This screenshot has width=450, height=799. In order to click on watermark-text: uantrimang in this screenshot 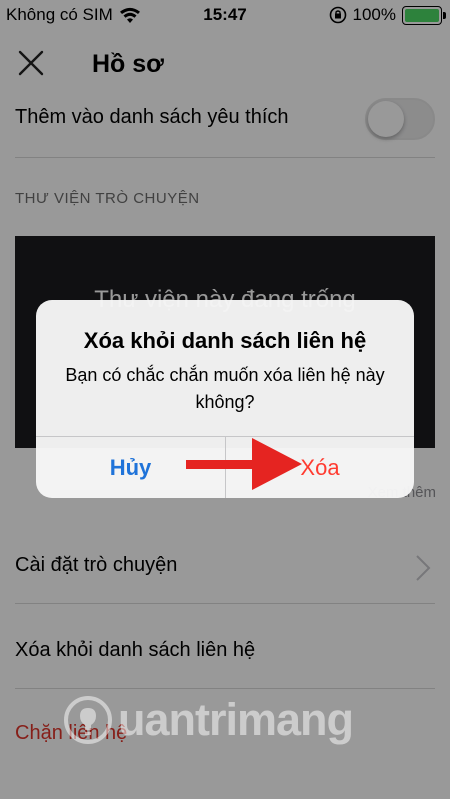, I will do `click(236, 719)`.